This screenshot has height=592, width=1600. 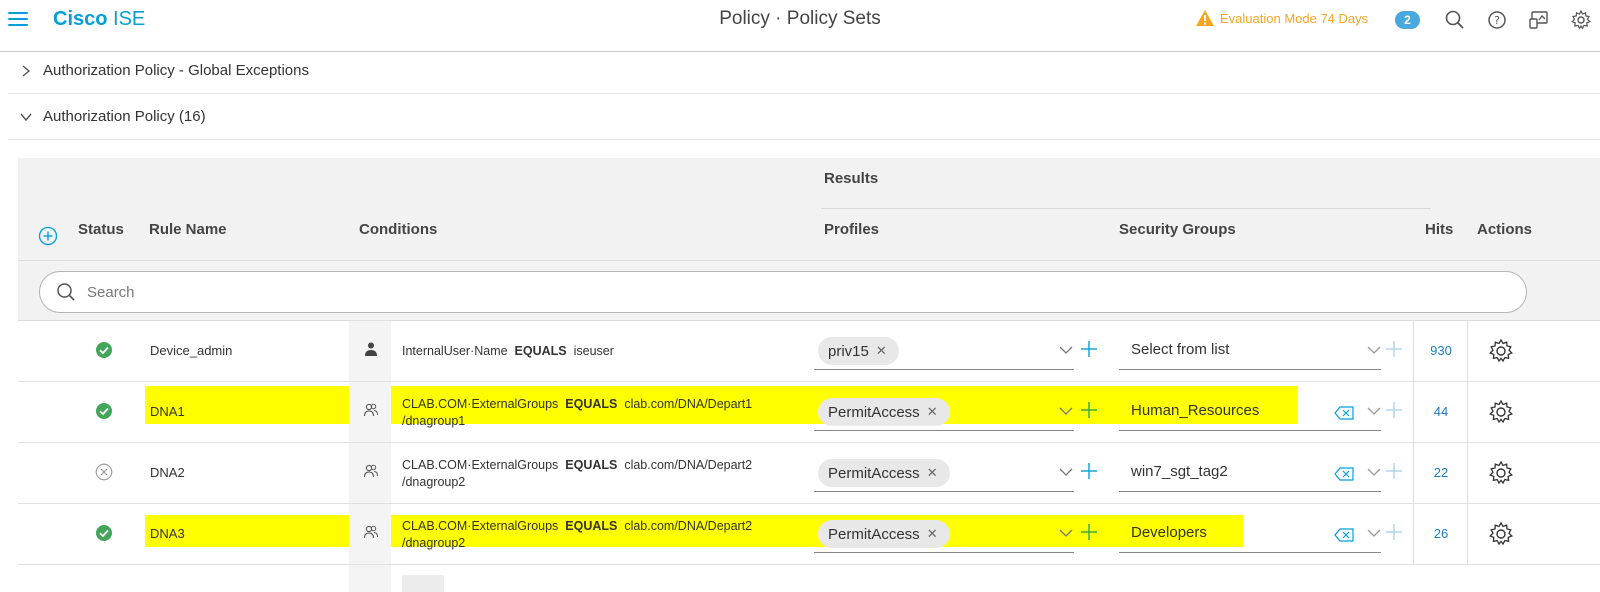 What do you see at coordinates (809, 578) in the screenshot?
I see `table-row` at bounding box center [809, 578].